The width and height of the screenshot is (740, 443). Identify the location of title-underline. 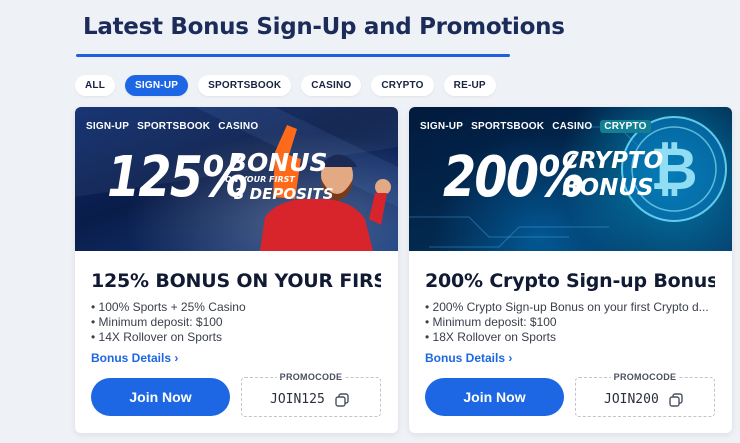
(293, 55).